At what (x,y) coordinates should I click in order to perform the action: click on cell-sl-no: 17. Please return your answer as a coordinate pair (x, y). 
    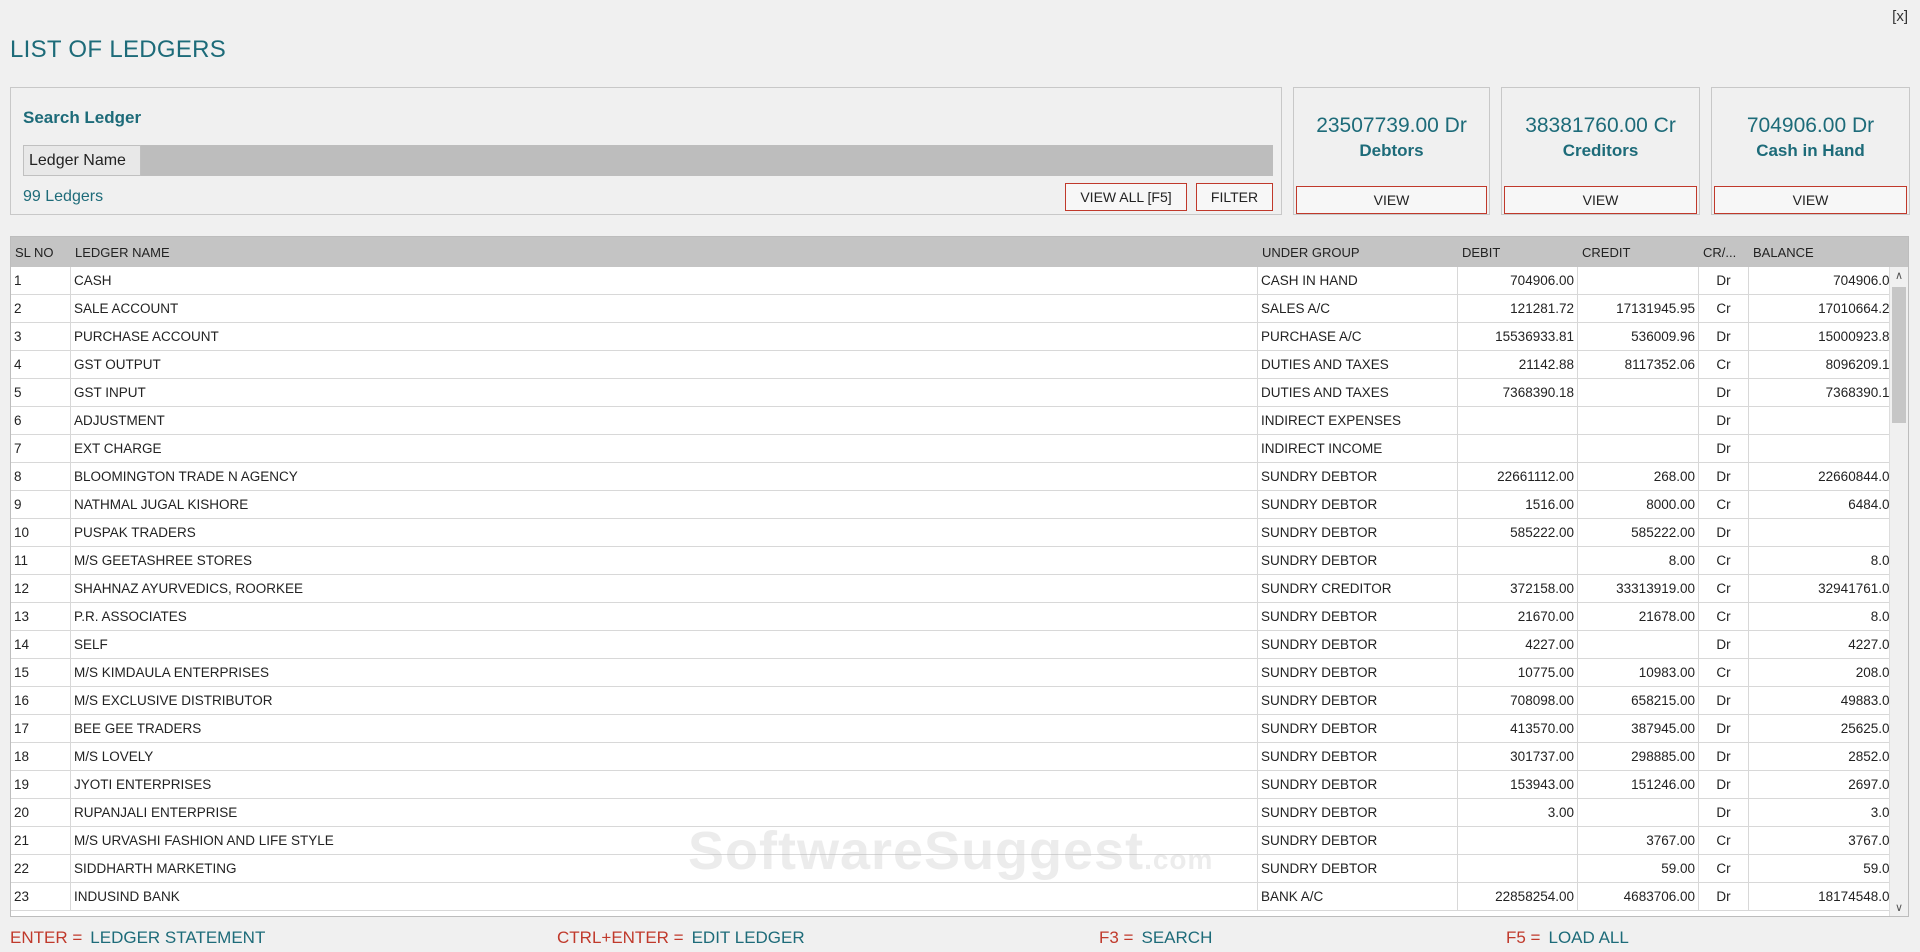
    Looking at the image, I should click on (41, 729).